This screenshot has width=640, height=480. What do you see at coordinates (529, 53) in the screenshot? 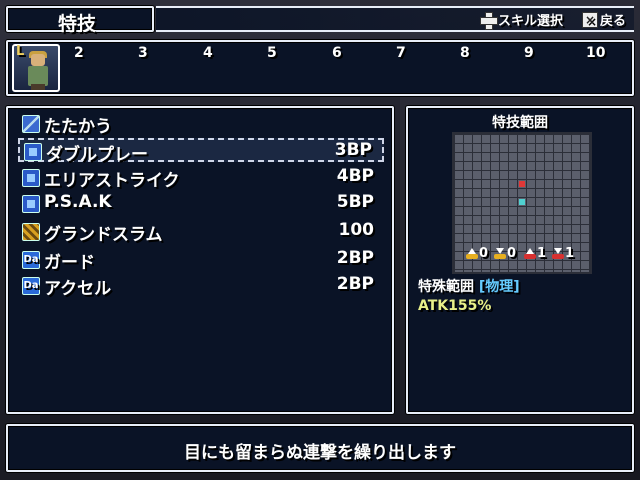
I see `turn-number: 9` at bounding box center [529, 53].